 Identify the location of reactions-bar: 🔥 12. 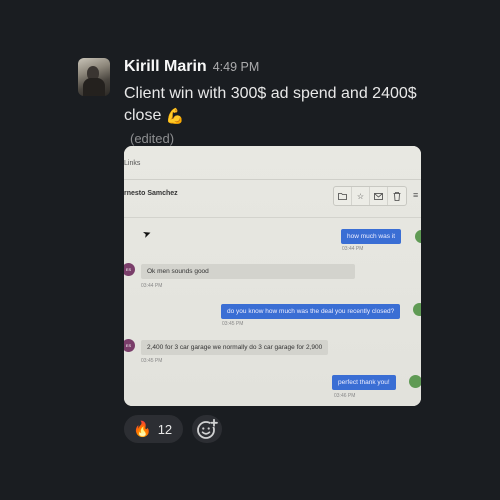
(173, 429).